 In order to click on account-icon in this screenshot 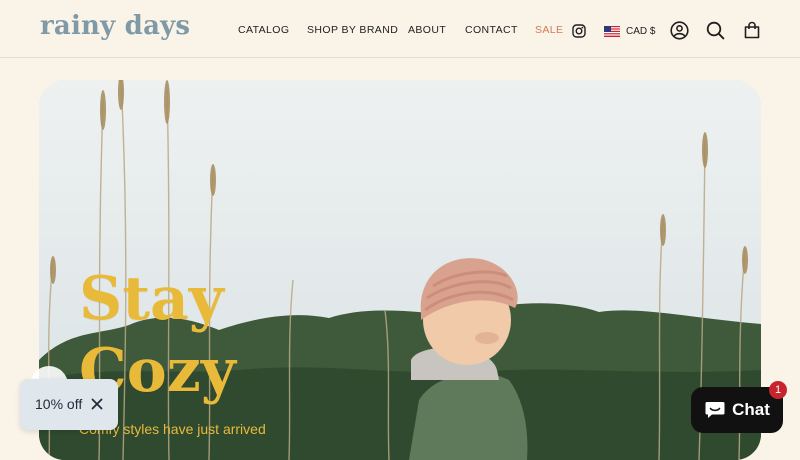, I will do `click(679, 33)`.